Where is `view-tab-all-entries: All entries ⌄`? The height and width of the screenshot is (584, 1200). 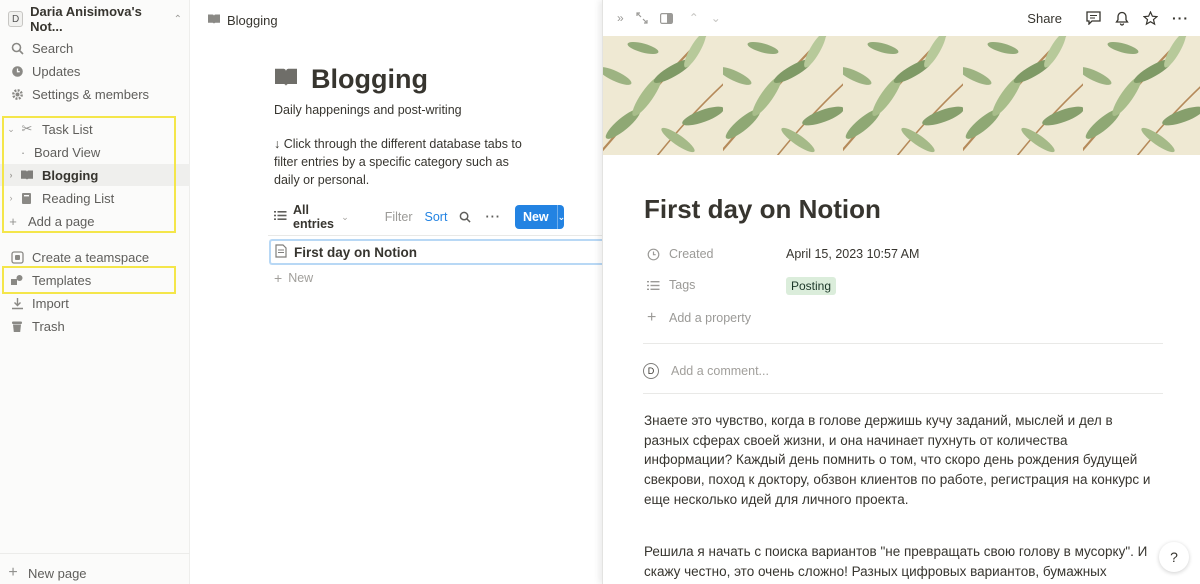
view-tab-all-entries: All entries ⌄ is located at coordinates (311, 217).